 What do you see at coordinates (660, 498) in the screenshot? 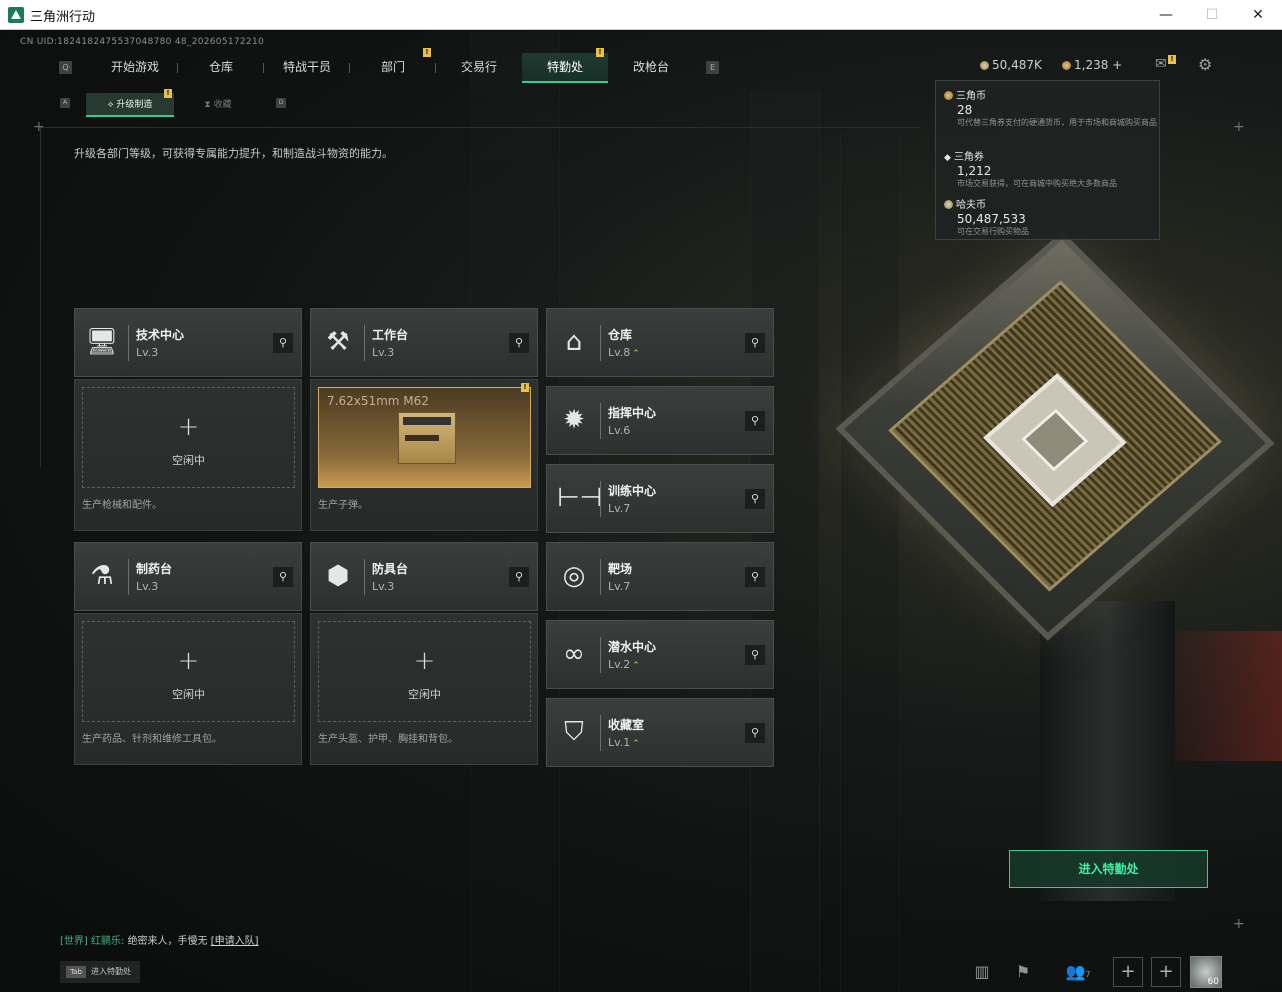
I see `department-card-training: ⊢⊣ 训练中心 Lv.7 ⚲` at bounding box center [660, 498].